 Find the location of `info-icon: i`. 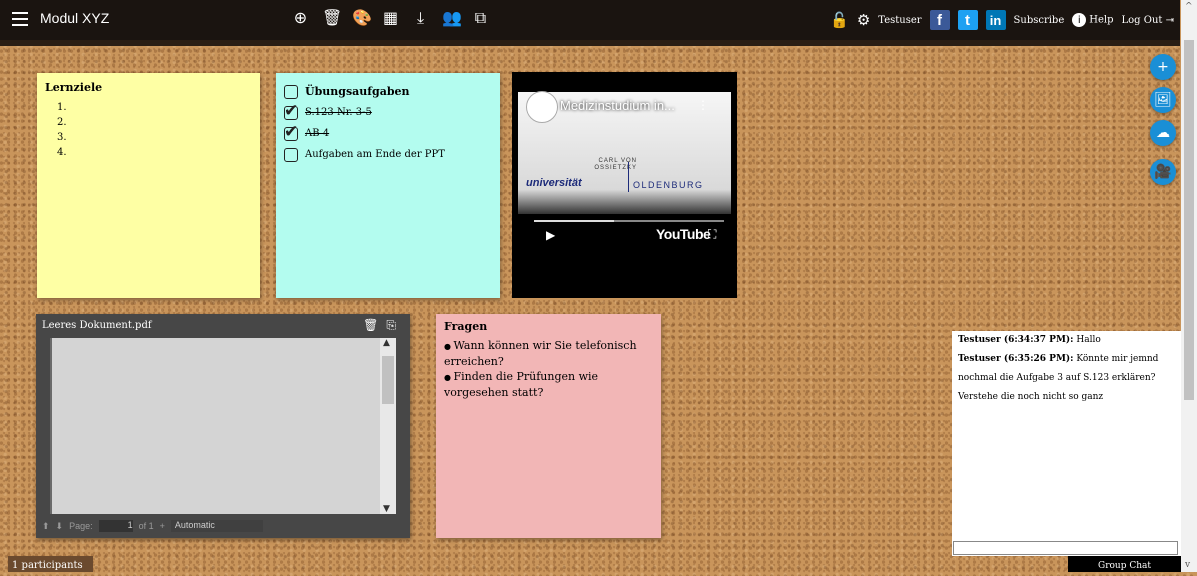

info-icon: i is located at coordinates (1079, 20).